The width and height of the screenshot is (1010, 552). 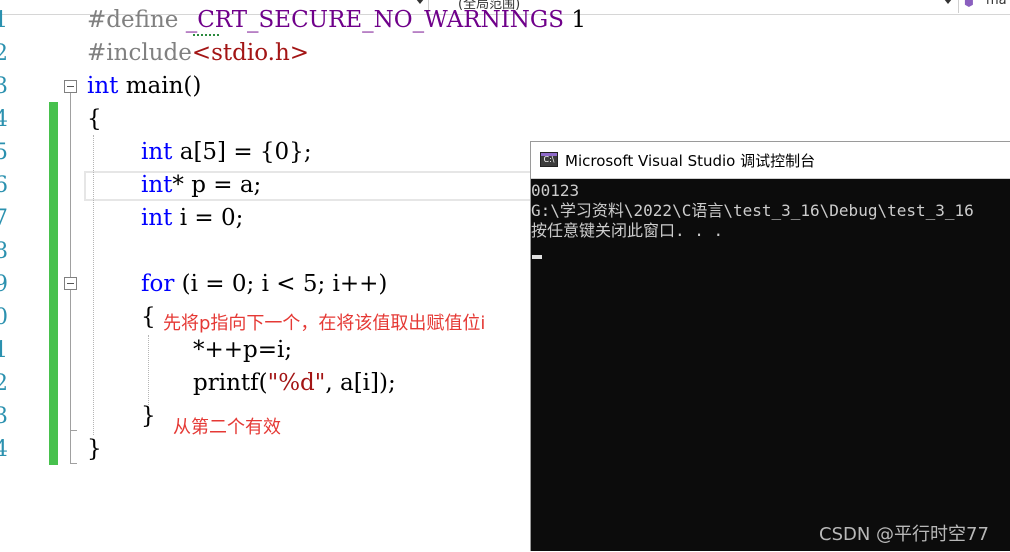 I want to click on line-number: 7, so click(x=4, y=218).